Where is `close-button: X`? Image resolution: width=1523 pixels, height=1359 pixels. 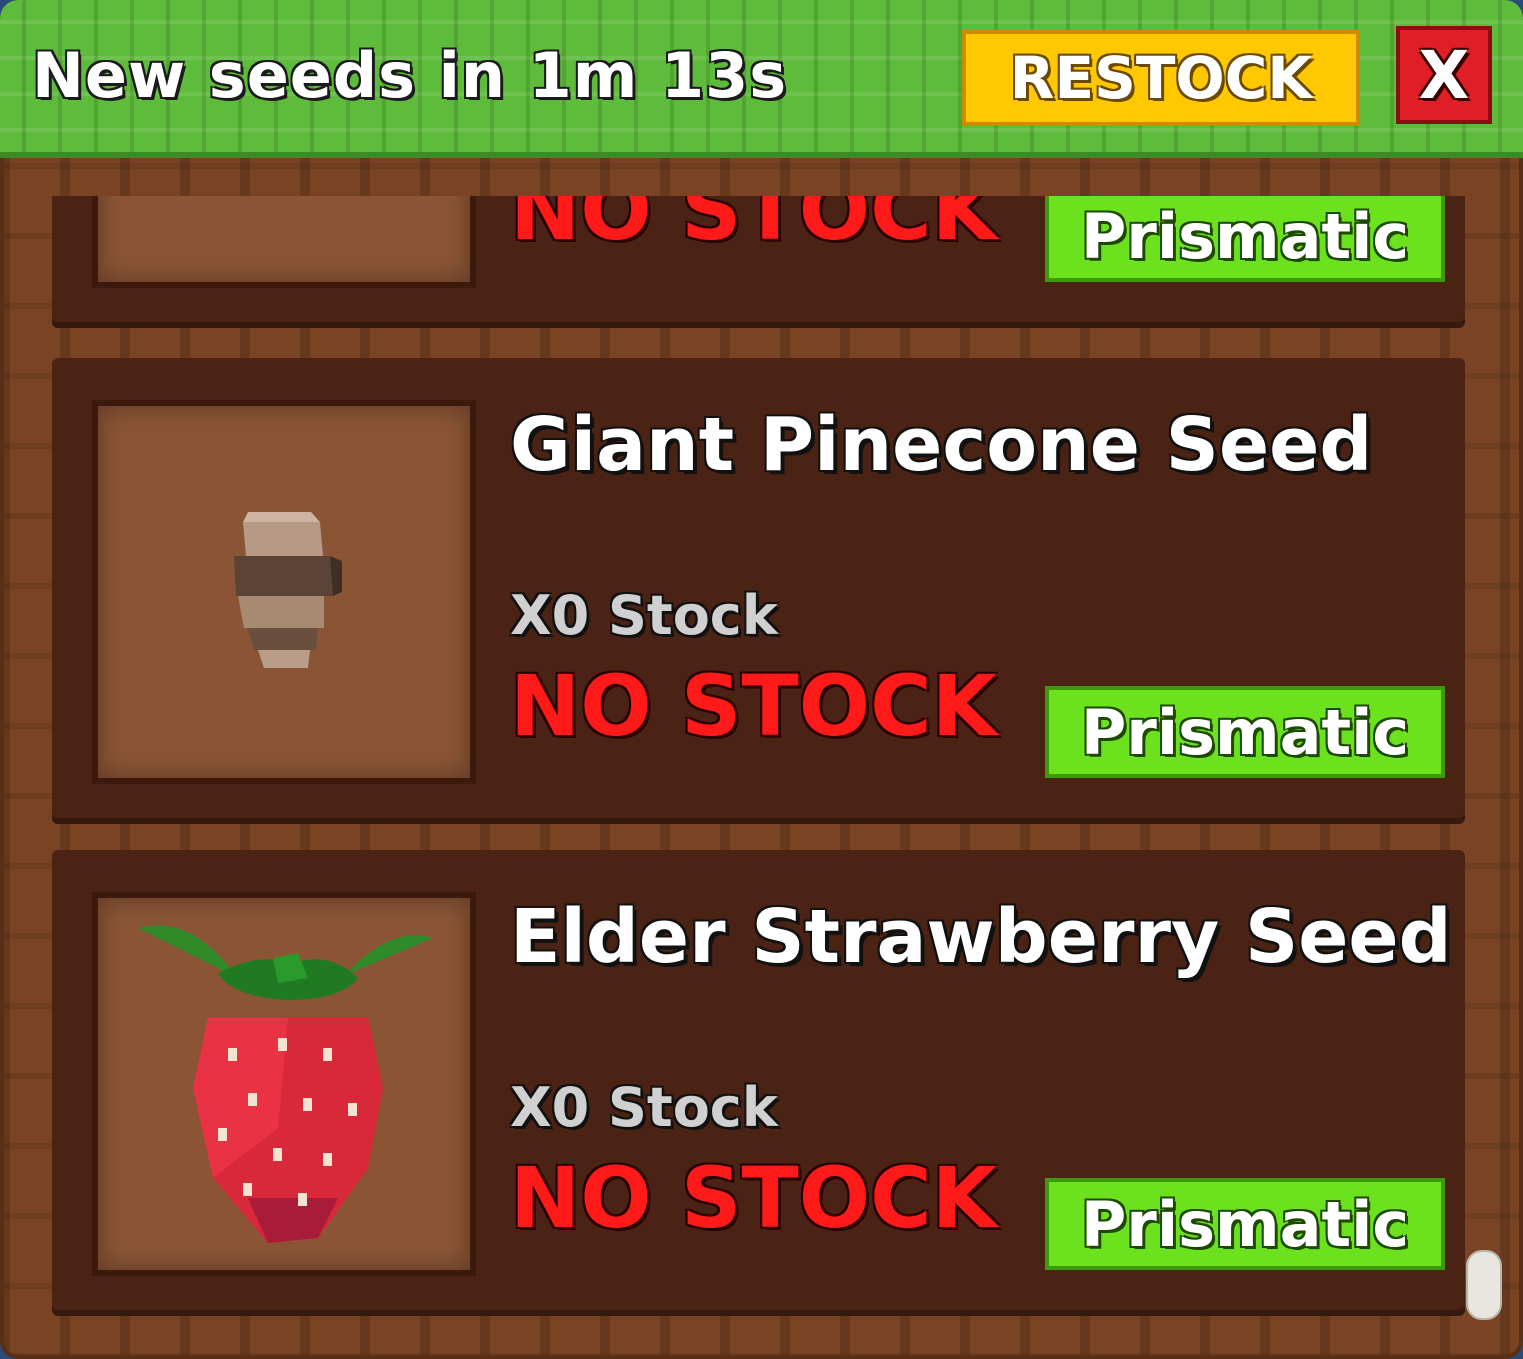 close-button: X is located at coordinates (1444, 75).